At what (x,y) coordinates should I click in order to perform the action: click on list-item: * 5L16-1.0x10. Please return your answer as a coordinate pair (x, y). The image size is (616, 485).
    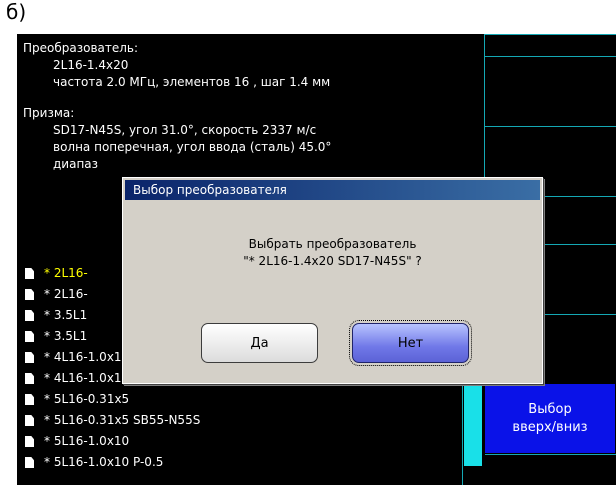
    Looking at the image, I should click on (245, 441).